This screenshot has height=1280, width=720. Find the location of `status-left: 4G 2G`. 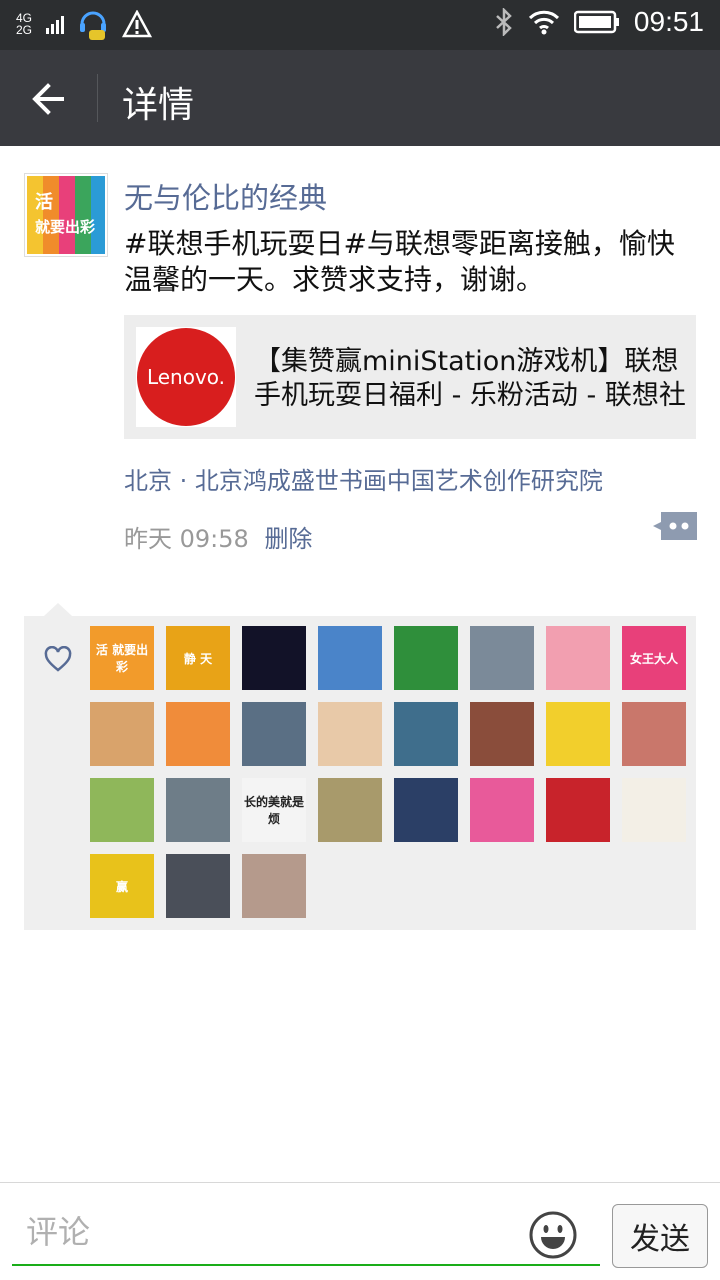

status-left: 4G 2G is located at coordinates (84, 24).